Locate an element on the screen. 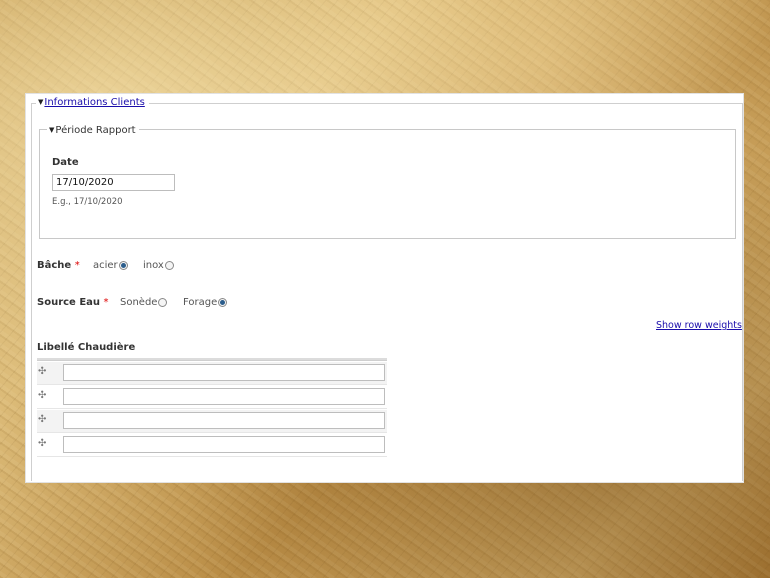 Image resolution: width=770 pixels, height=578 pixels. radio-option-acier: acier is located at coordinates (110, 265).